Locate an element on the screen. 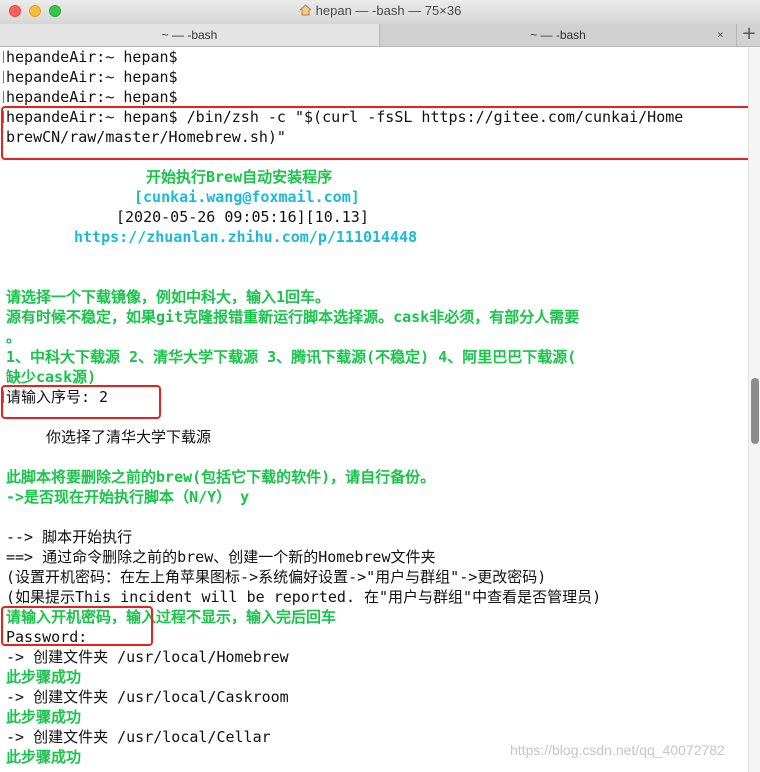 This screenshot has width=760, height=772. terminal-line: 缺少cask源) is located at coordinates (51, 377).